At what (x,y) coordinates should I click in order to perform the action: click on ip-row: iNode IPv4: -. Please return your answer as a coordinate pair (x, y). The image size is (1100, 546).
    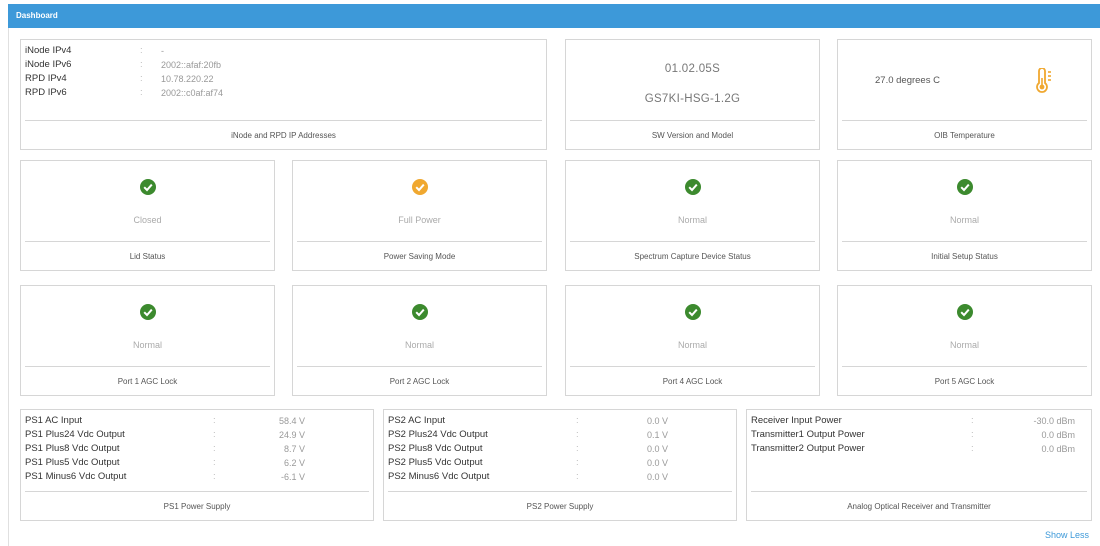
    Looking at the image, I should click on (175, 51).